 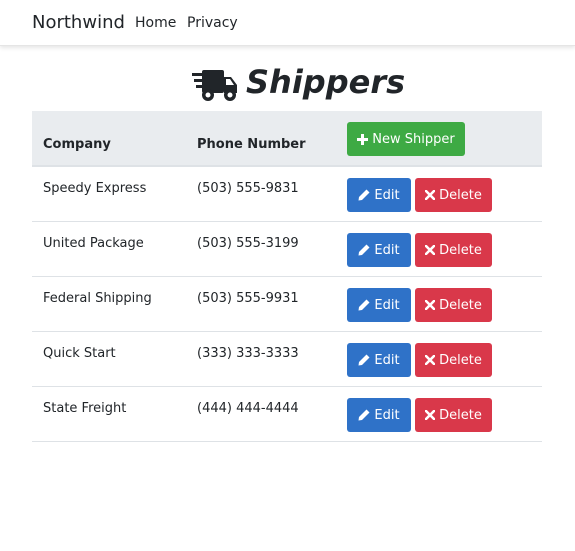 I want to click on nav-link-privacy: Privacy, so click(x=212, y=23).